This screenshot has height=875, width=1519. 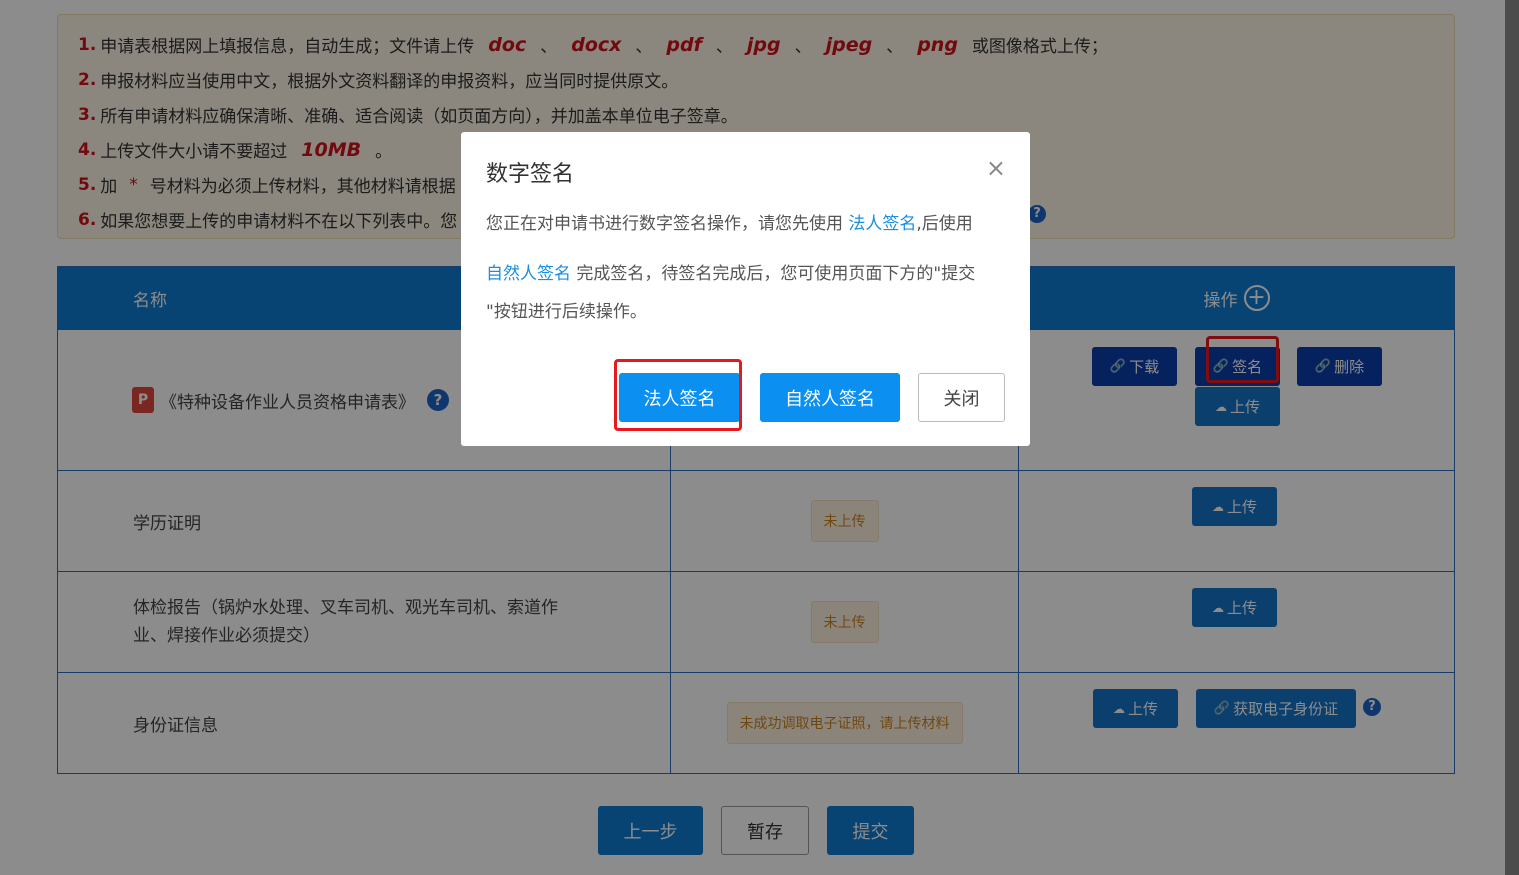 I want to click on dialog-text-line3: "按钮进行后续操作。, so click(x=566, y=312).